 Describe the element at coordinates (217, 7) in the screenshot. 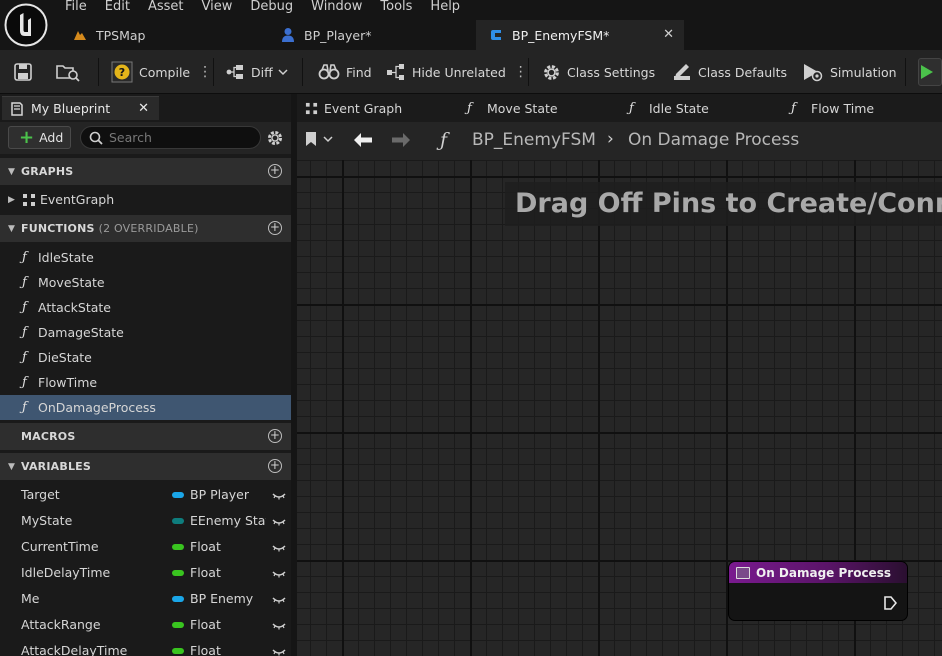

I see `menu-view: View` at that location.